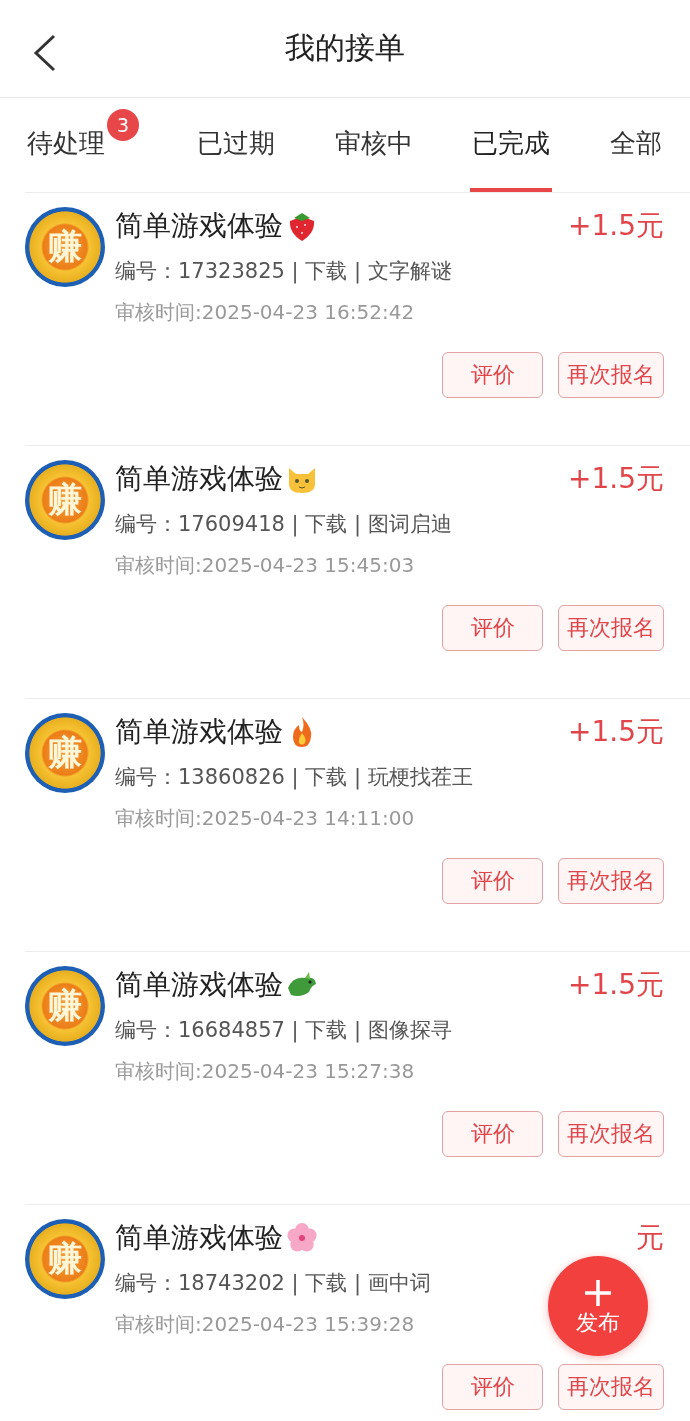 This screenshot has height=1421, width=690. What do you see at coordinates (294, 777) in the screenshot?
I see `order-details: 编号：13860826 | 下载 | 玩梗找茬王` at bounding box center [294, 777].